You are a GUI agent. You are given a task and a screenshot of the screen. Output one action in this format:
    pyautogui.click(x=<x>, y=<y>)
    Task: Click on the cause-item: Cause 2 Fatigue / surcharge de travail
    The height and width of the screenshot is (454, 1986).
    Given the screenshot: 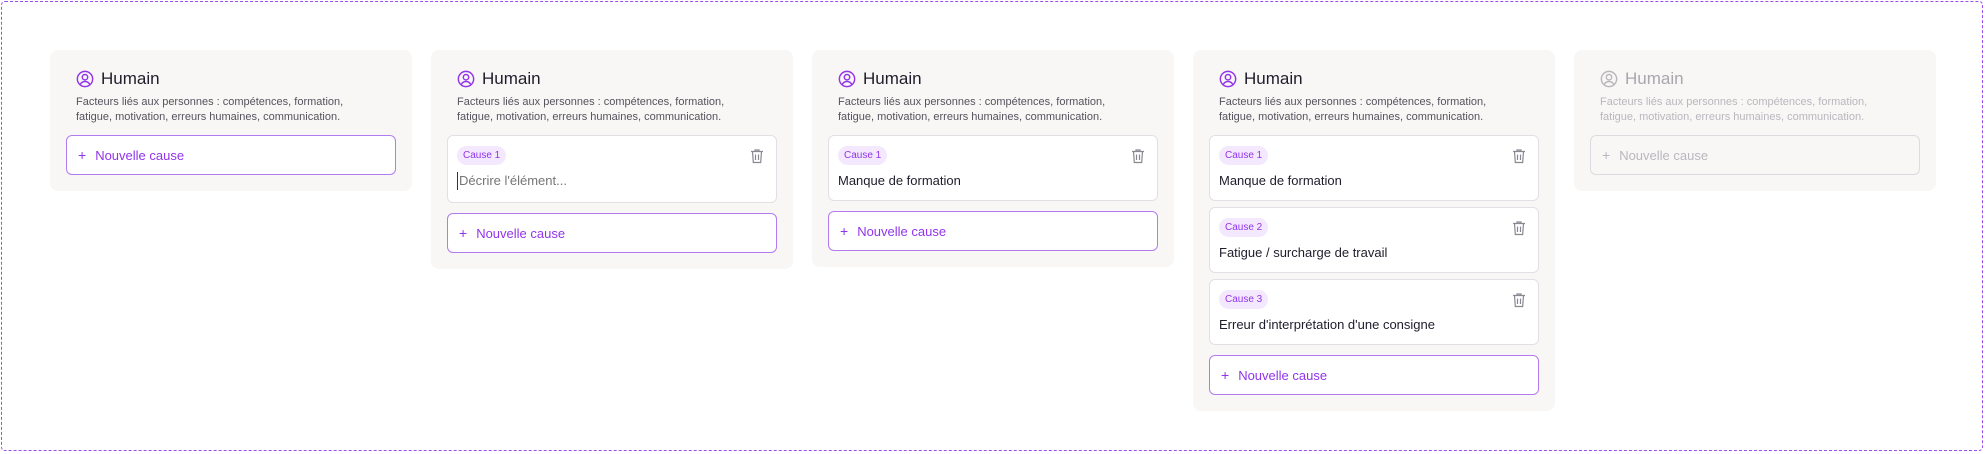 What is the action you would take?
    pyautogui.click(x=1374, y=240)
    